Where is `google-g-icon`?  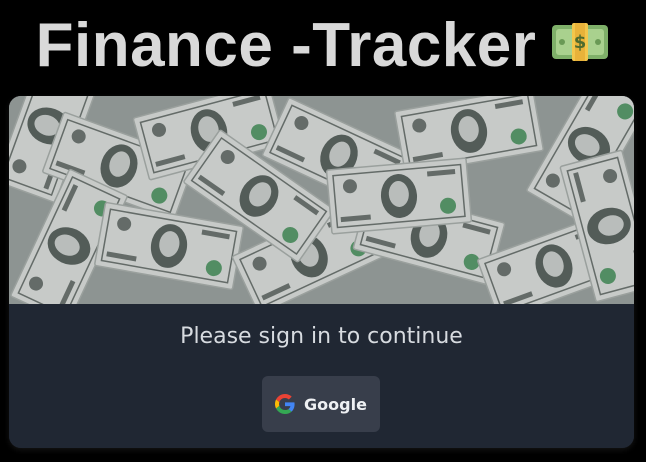 google-g-icon is located at coordinates (285, 404).